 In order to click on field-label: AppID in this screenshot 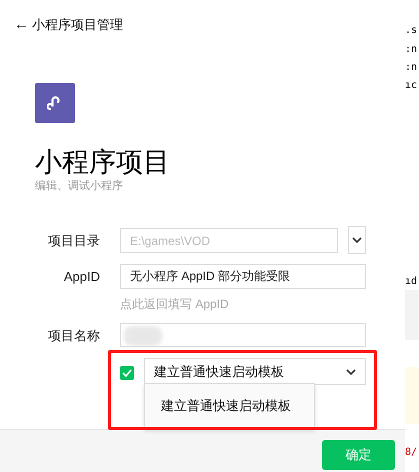, I will do `click(81, 277)`.